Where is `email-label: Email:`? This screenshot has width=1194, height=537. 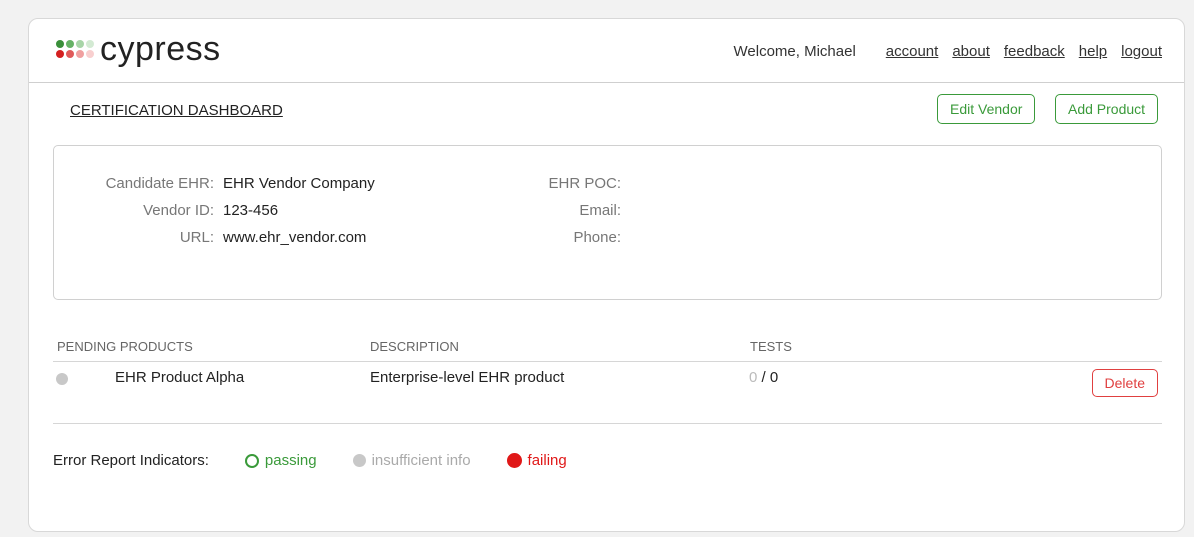
email-label: Email: is located at coordinates (600, 210).